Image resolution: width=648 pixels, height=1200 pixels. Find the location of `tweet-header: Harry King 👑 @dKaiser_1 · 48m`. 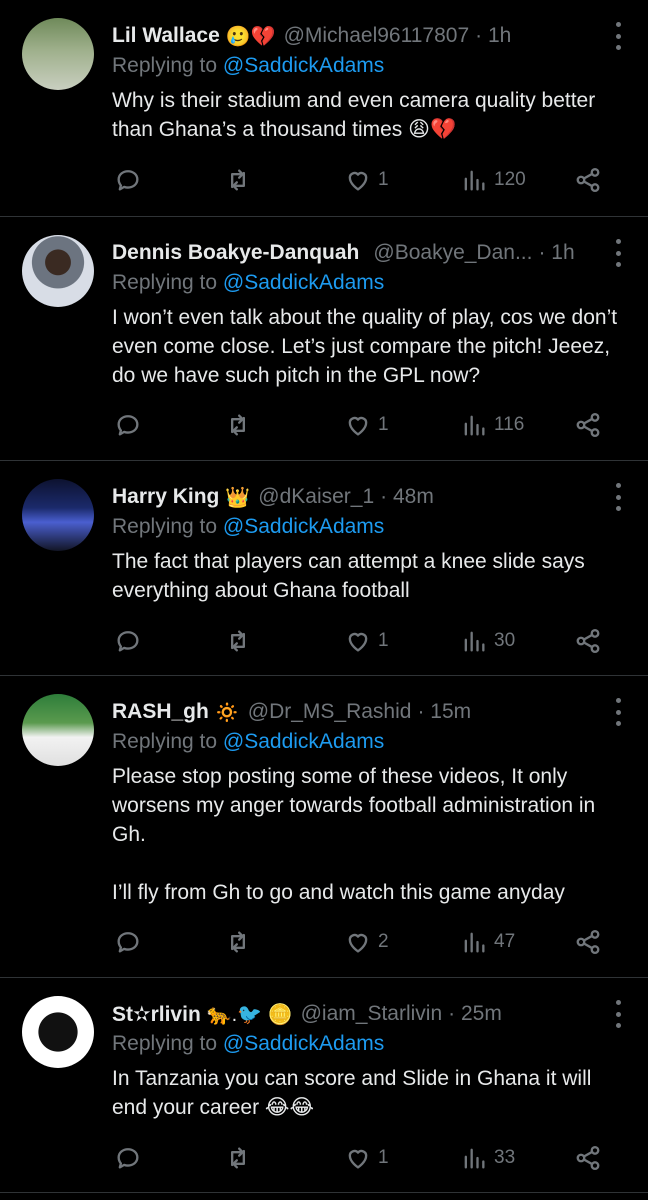

tweet-header: Harry King 👑 @dKaiser_1 · 48m is located at coordinates (350, 497).